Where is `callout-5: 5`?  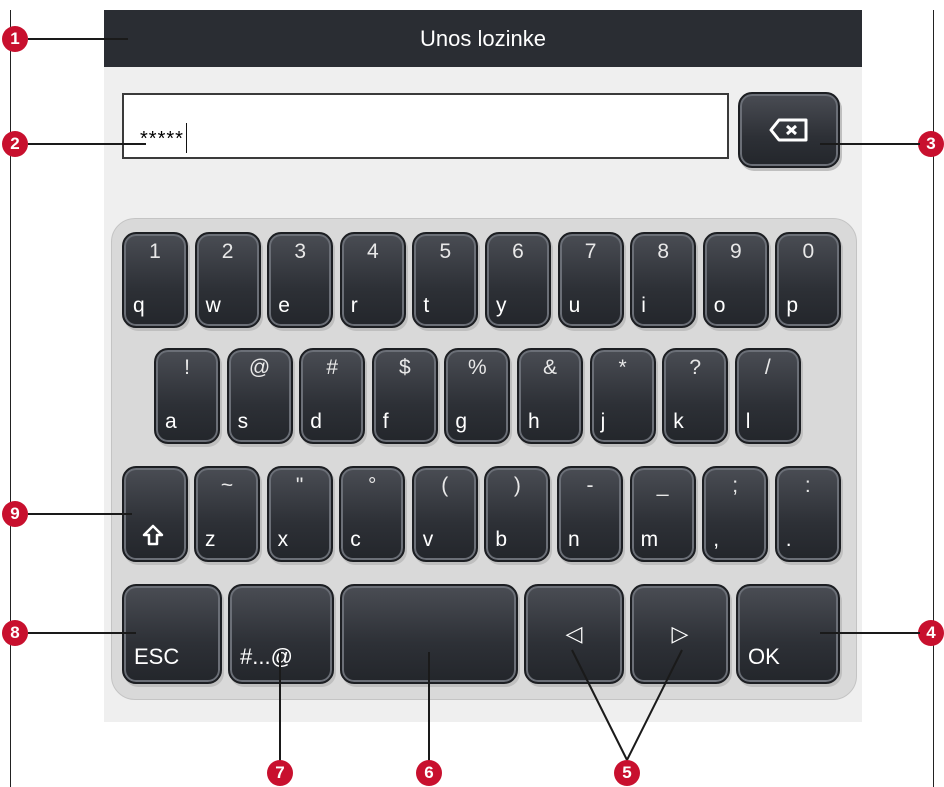
callout-5: 5 is located at coordinates (627, 773).